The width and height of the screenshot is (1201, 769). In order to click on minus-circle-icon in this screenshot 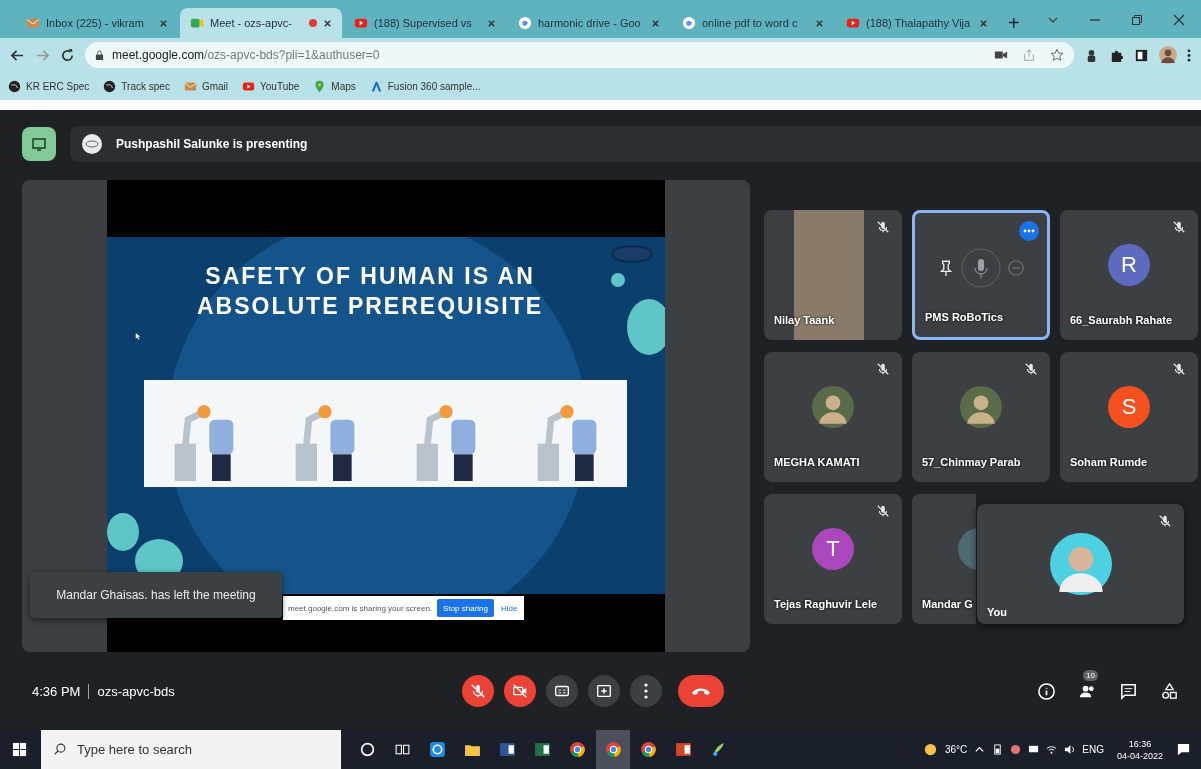, I will do `click(1016, 268)`.